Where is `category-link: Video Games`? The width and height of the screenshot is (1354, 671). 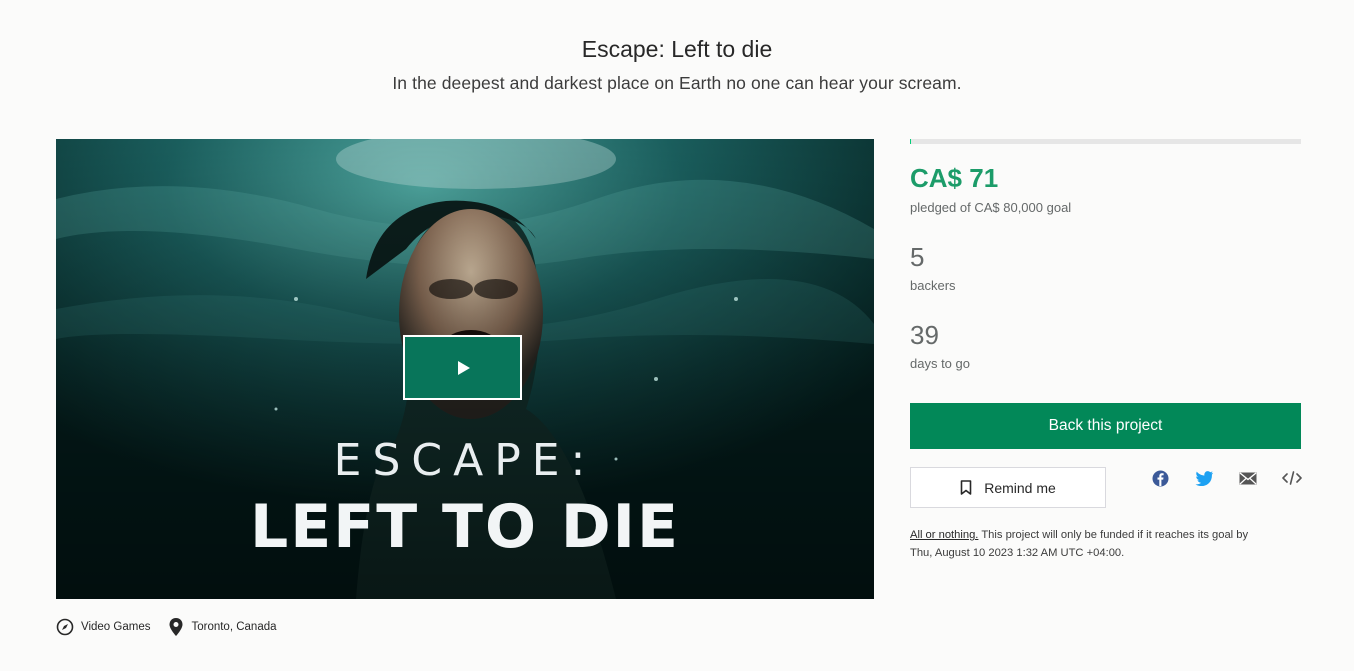 category-link: Video Games is located at coordinates (103, 627).